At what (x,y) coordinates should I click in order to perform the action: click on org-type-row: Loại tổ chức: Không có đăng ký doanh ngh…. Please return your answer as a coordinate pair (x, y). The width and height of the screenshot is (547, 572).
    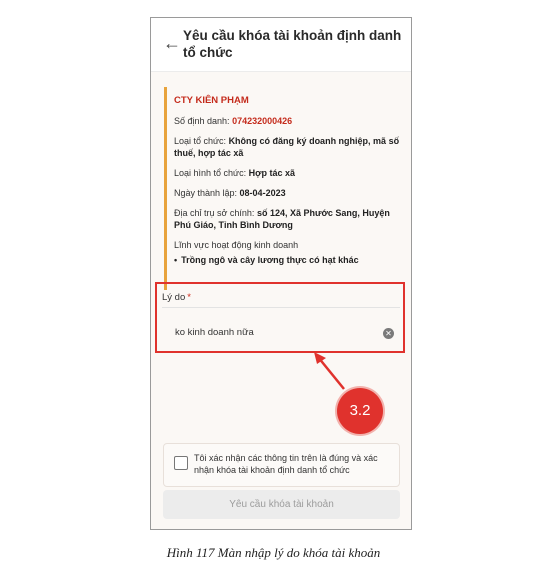
    Looking at the image, I should click on (290, 147).